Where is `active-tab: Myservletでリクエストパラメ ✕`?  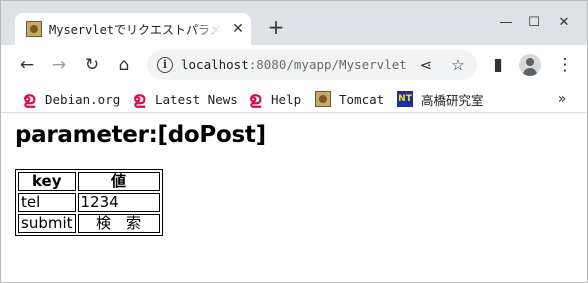 active-tab: Myservletでリクエストパラメ ✕ is located at coordinates (133, 29).